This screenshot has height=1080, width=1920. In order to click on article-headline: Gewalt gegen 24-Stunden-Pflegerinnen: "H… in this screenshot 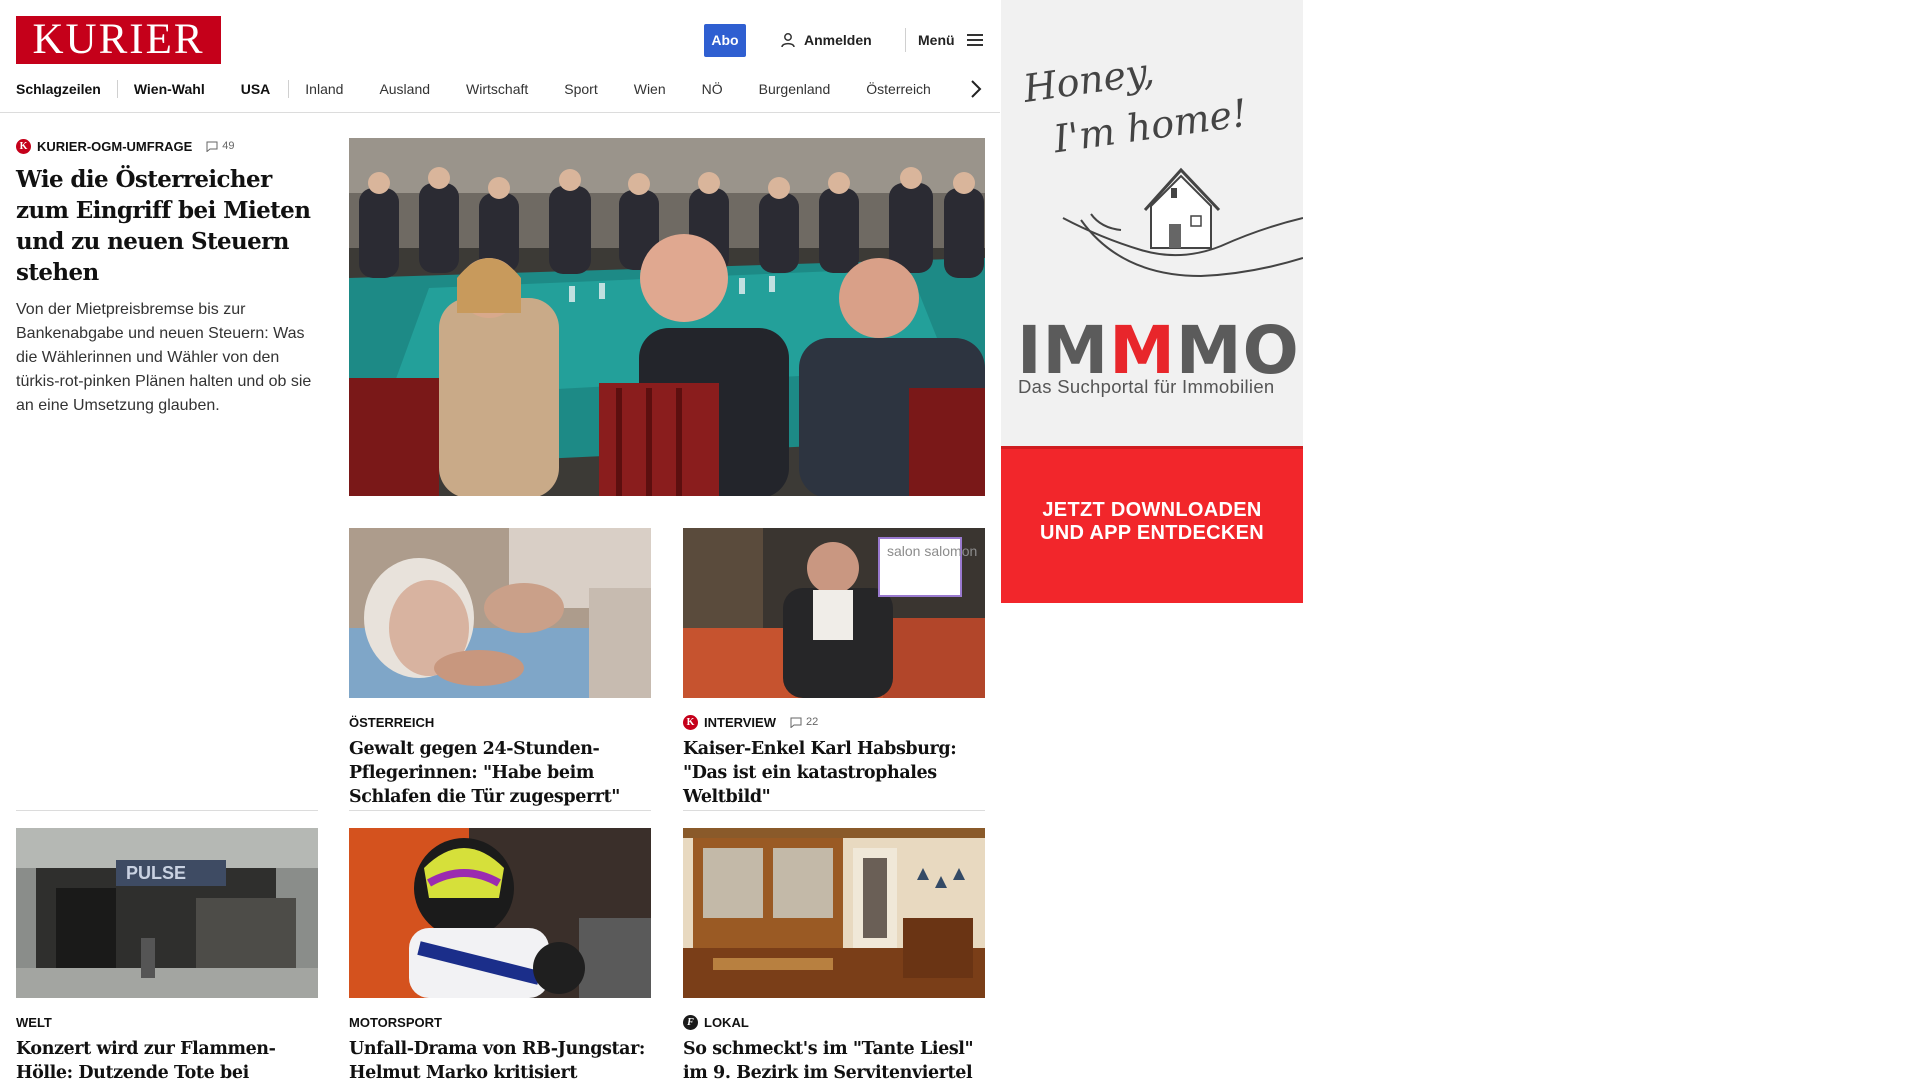, I will do `click(500, 773)`.